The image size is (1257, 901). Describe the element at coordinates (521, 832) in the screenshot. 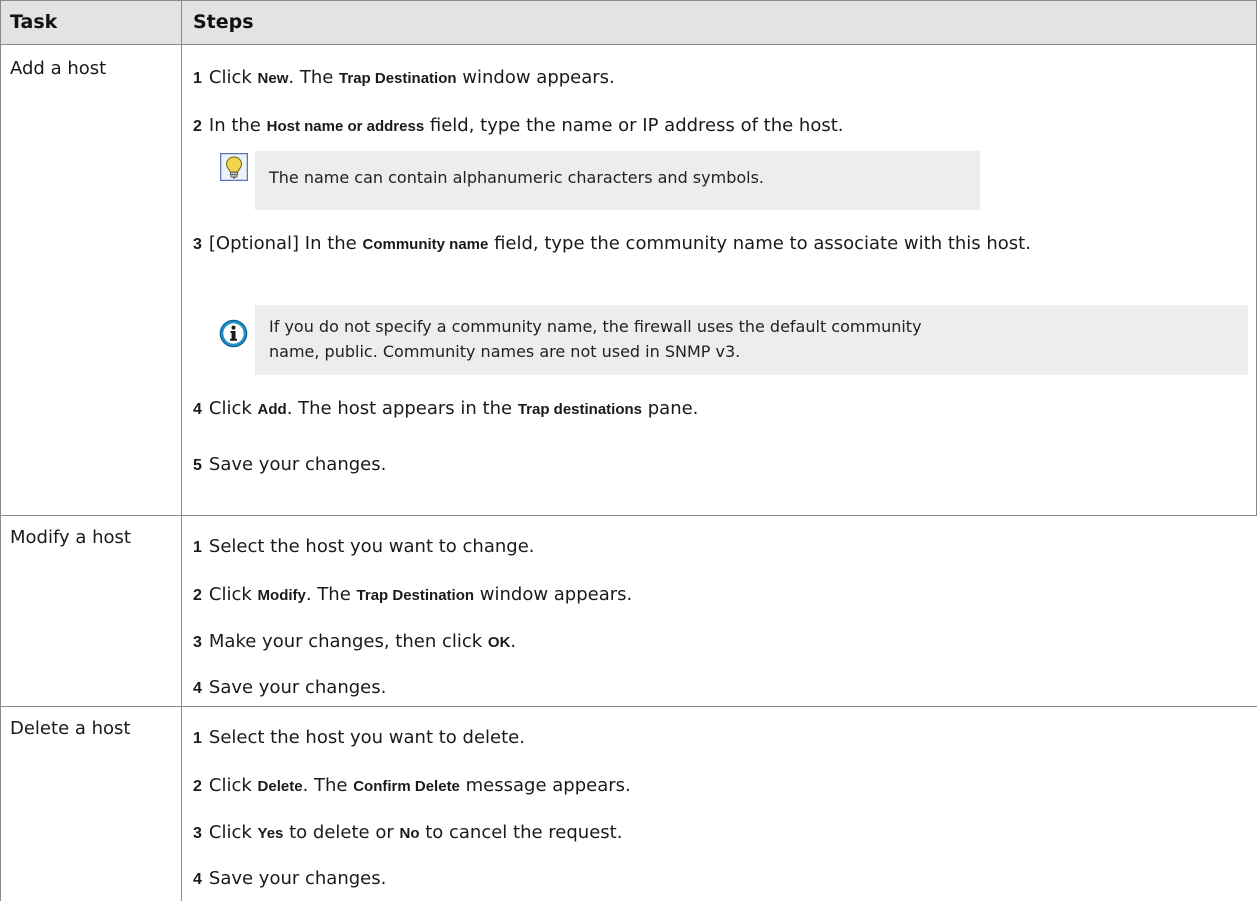

I see `step-text: to cancel the request.` at that location.